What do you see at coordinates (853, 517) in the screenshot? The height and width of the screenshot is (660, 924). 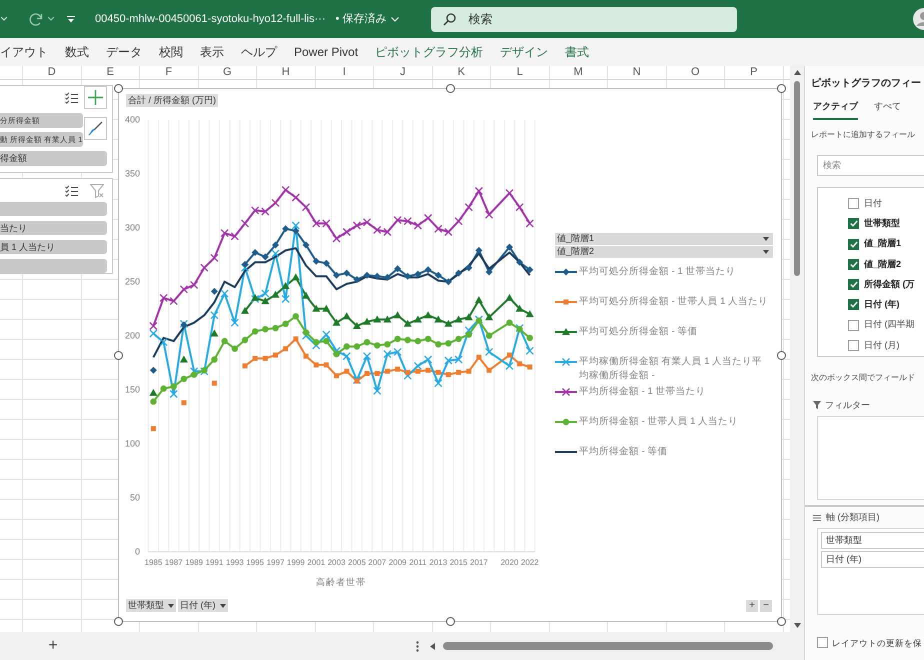 I see `area-title: 軸 (分類項目)` at bounding box center [853, 517].